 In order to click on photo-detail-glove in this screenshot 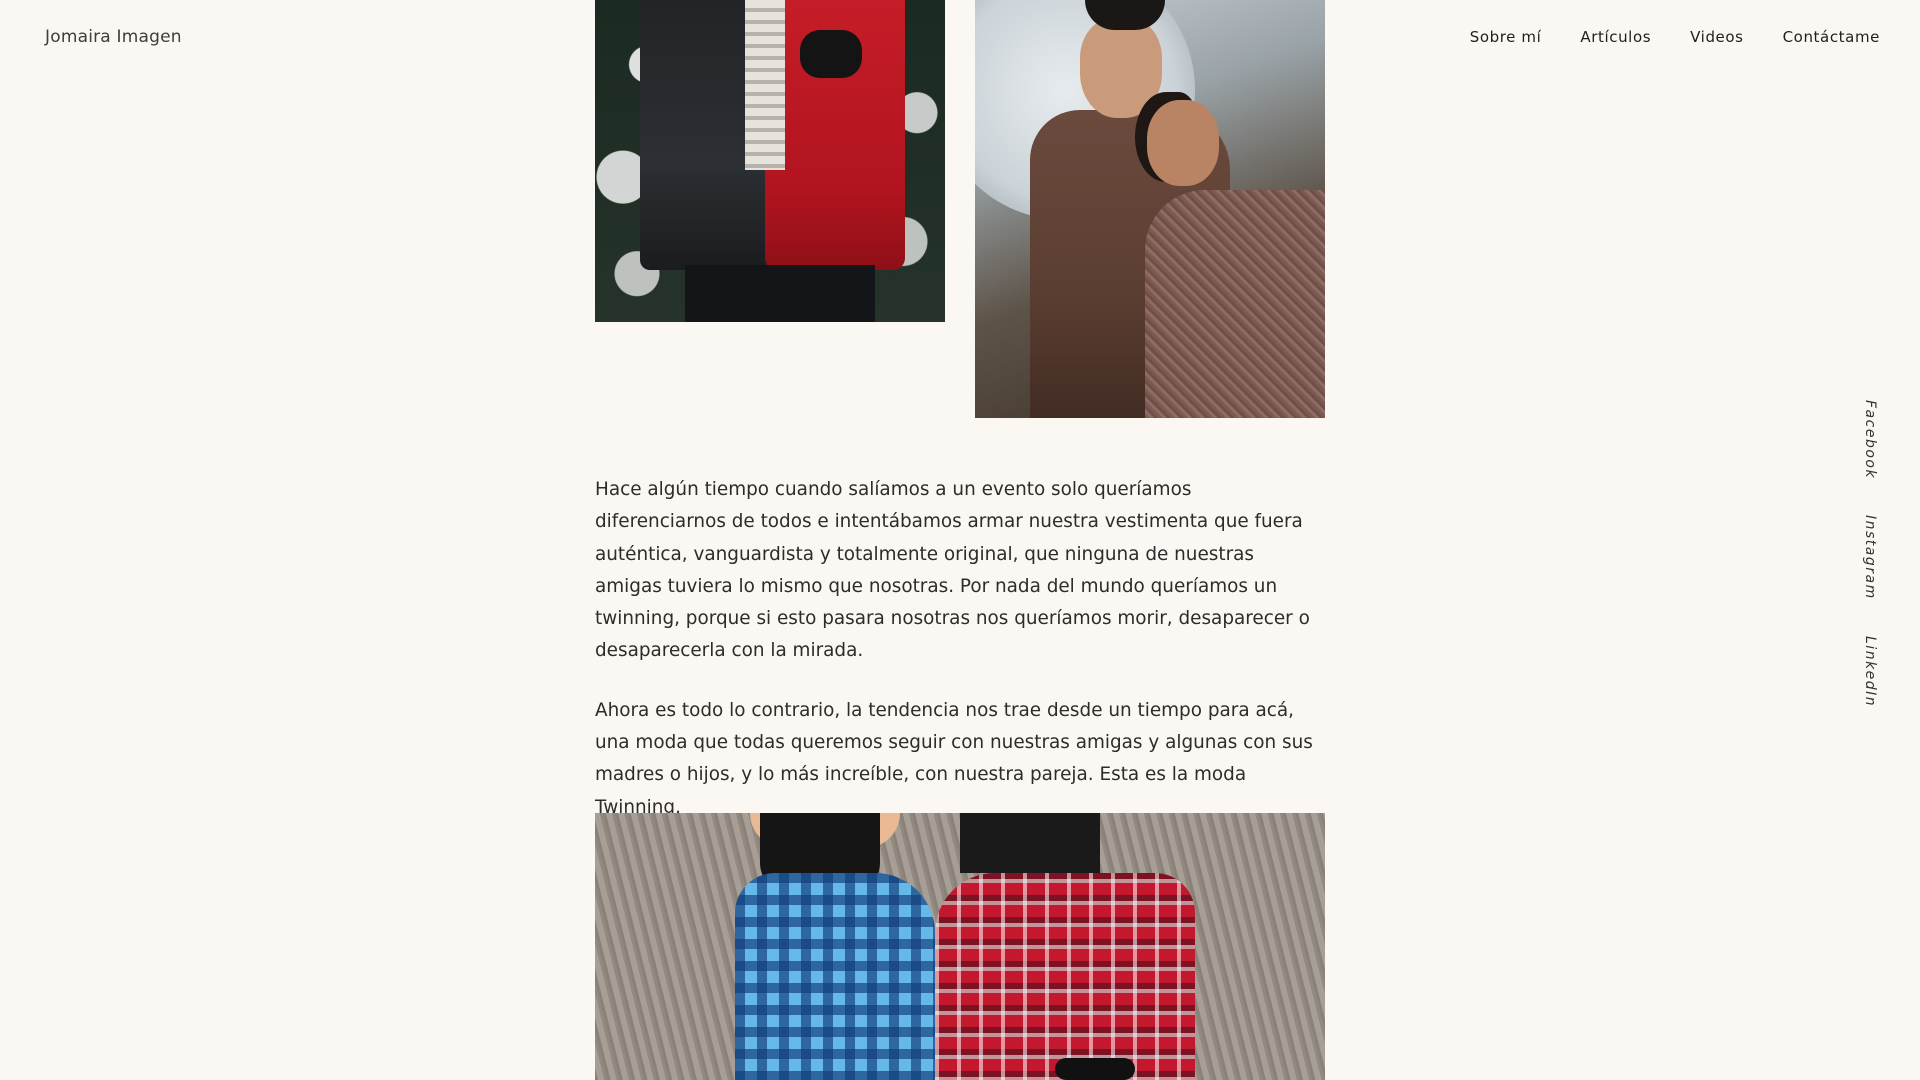, I will do `click(831, 54)`.